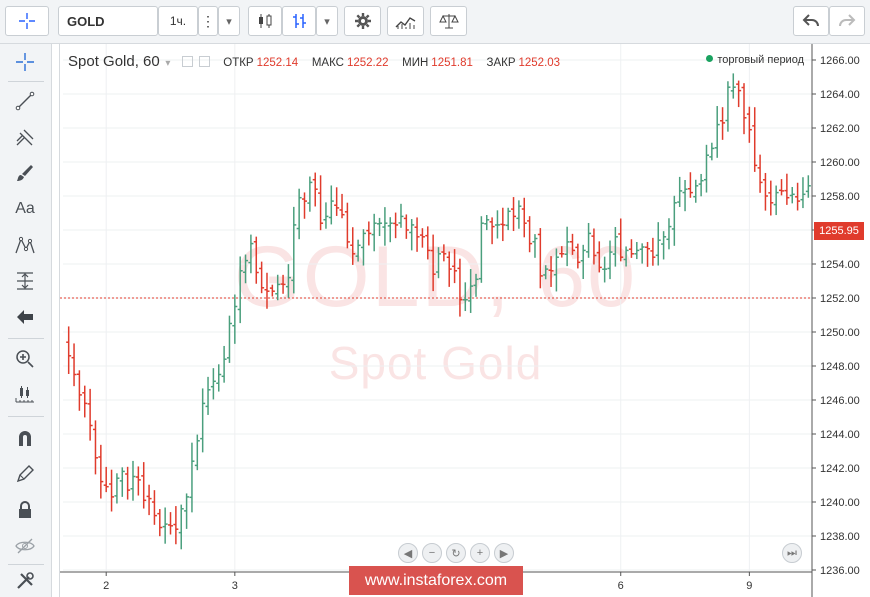 The image size is (870, 597). Describe the element at coordinates (405, 21) in the screenshot. I see `indicators-button` at that location.